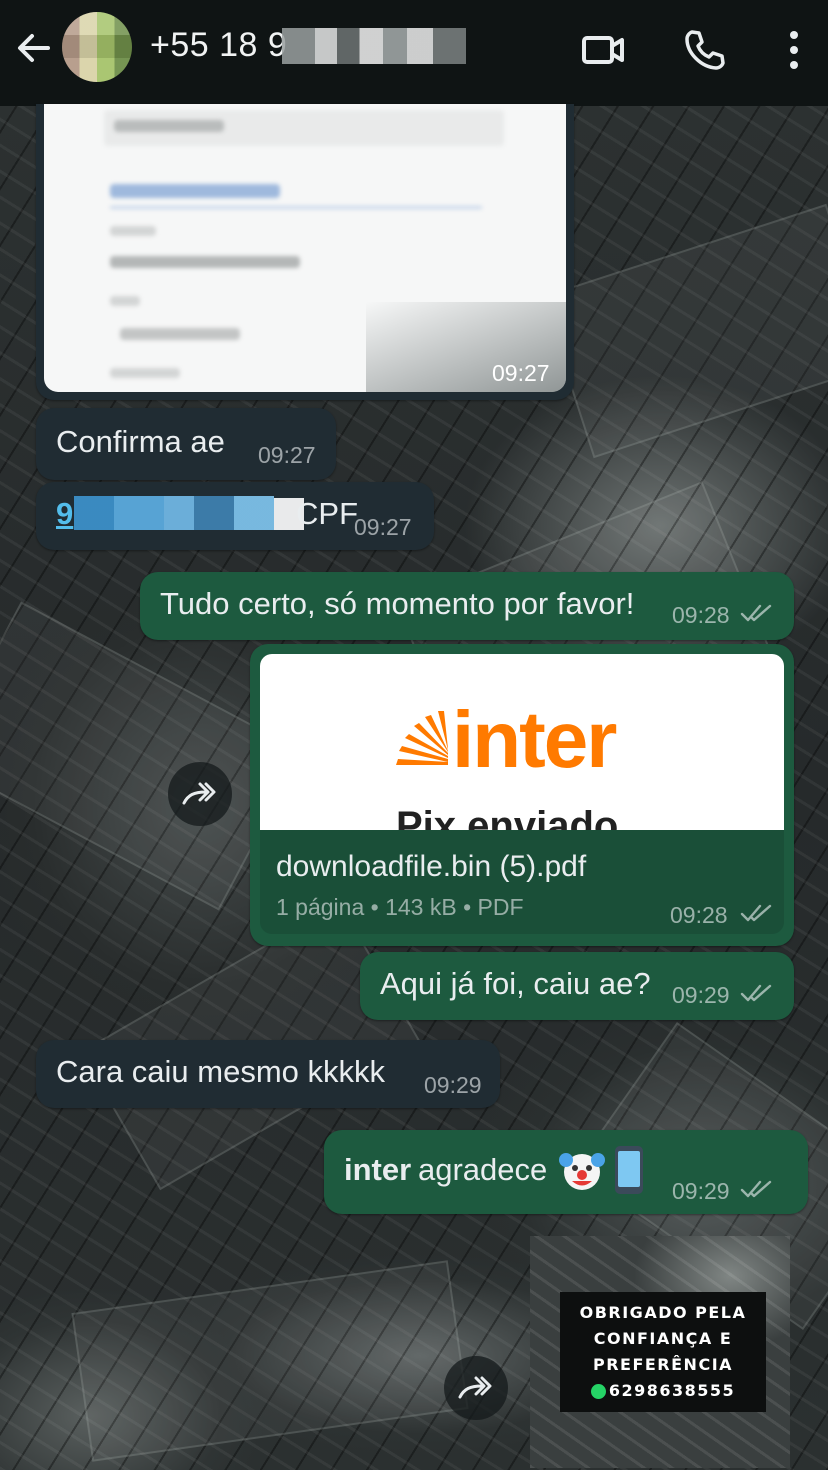  I want to click on image-message: 09:27, so click(305, 252).